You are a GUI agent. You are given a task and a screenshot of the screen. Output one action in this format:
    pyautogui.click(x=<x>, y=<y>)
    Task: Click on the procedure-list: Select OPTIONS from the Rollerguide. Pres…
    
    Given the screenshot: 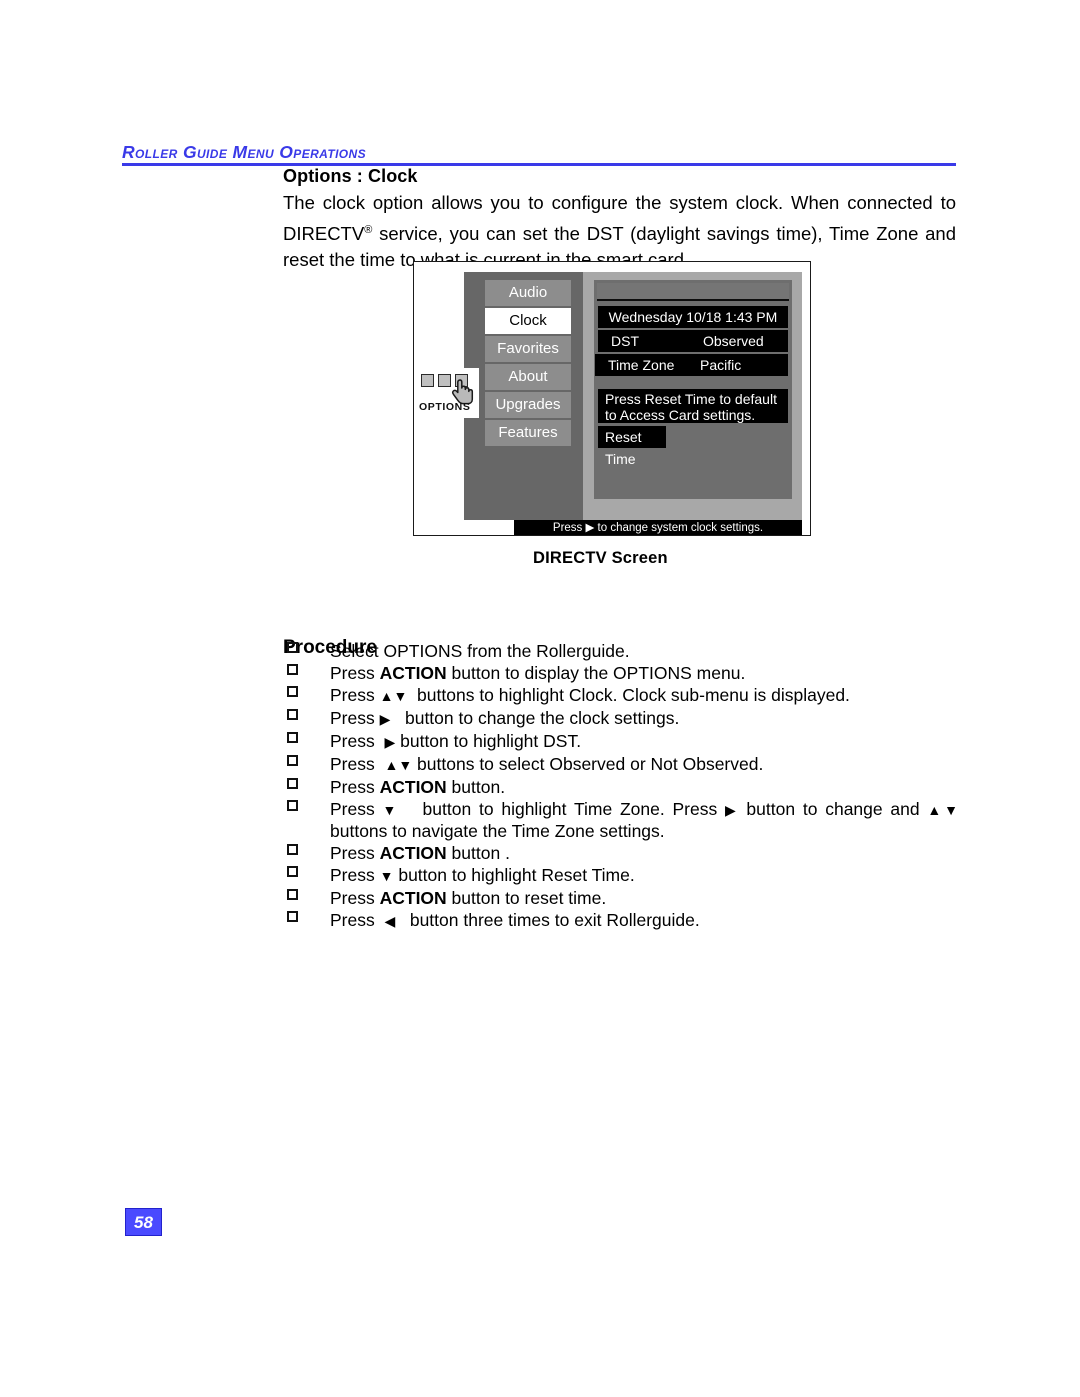 What is the action you would take?
    pyautogui.click(x=620, y=787)
    